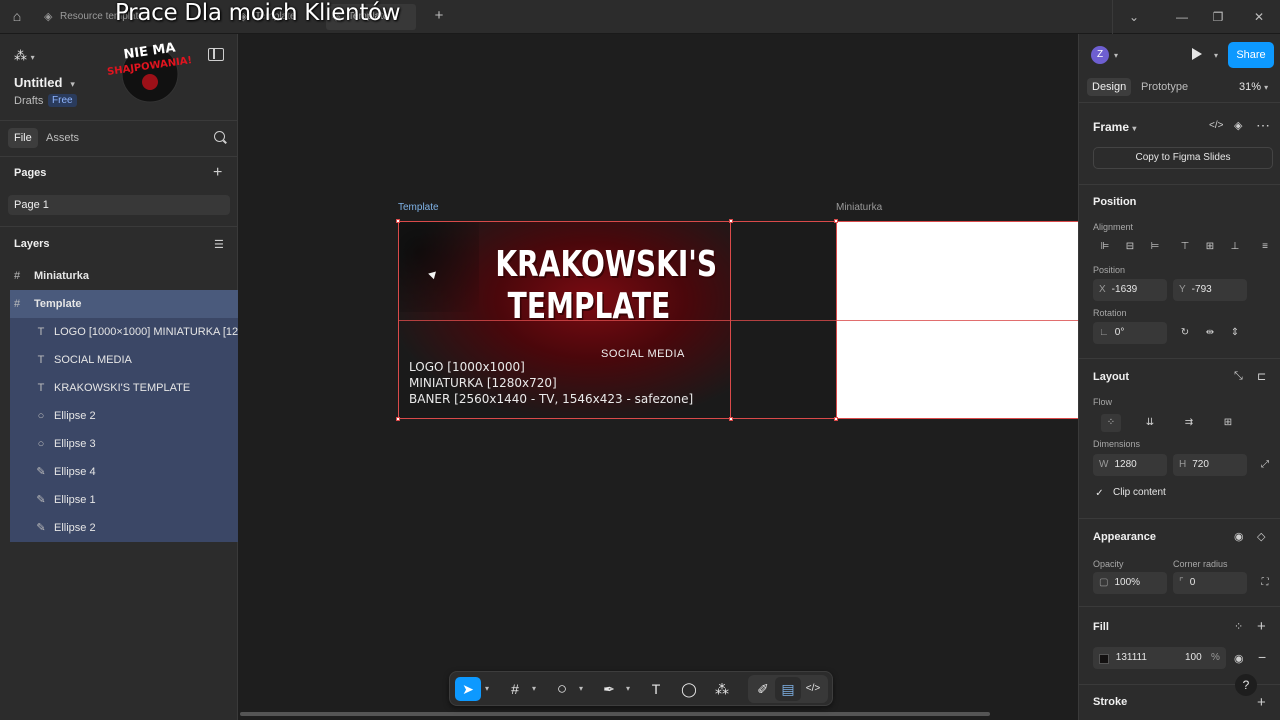 This screenshot has height=720, width=1280. Describe the element at coordinates (418, 207) in the screenshot. I see `frame-label-template: Template` at that location.